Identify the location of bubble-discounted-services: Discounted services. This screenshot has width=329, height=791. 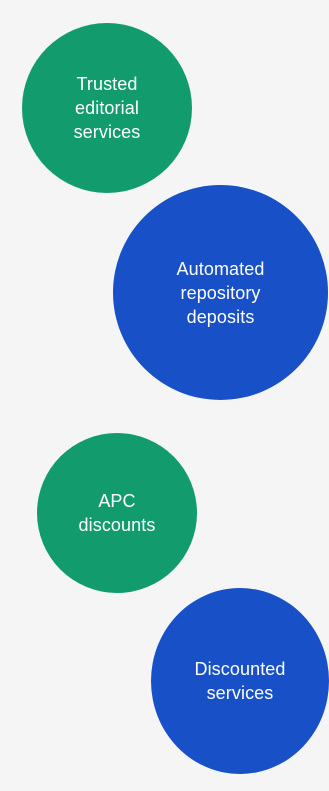
(240, 681).